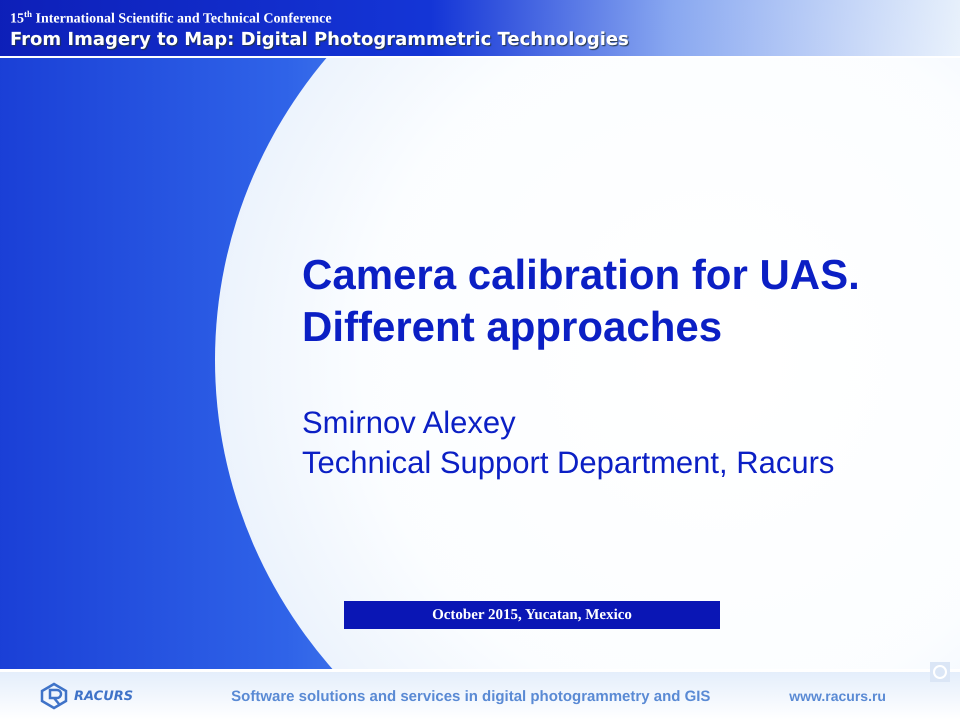 Image resolution: width=960 pixels, height=720 pixels. What do you see at coordinates (837, 696) in the screenshot?
I see `website-link: www.racurs.ru` at bounding box center [837, 696].